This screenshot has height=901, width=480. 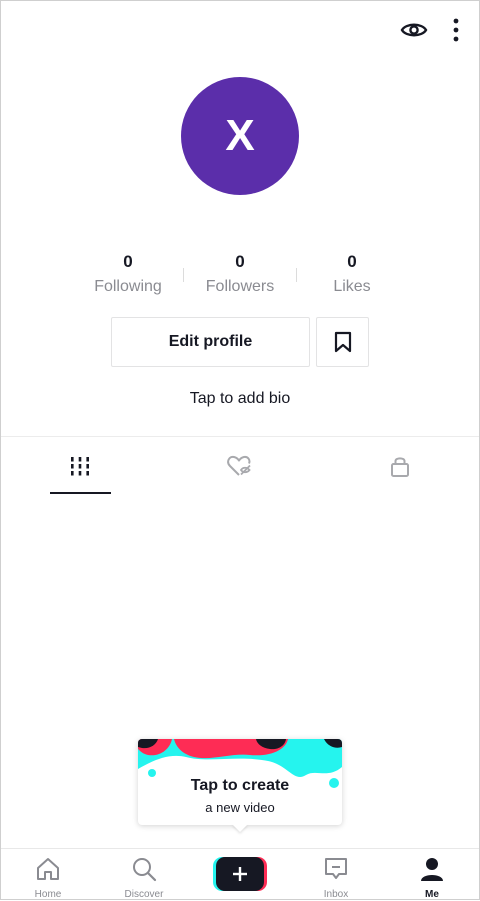 I want to click on bottom-nav: Home Discover Inbox Me, so click(x=240, y=874).